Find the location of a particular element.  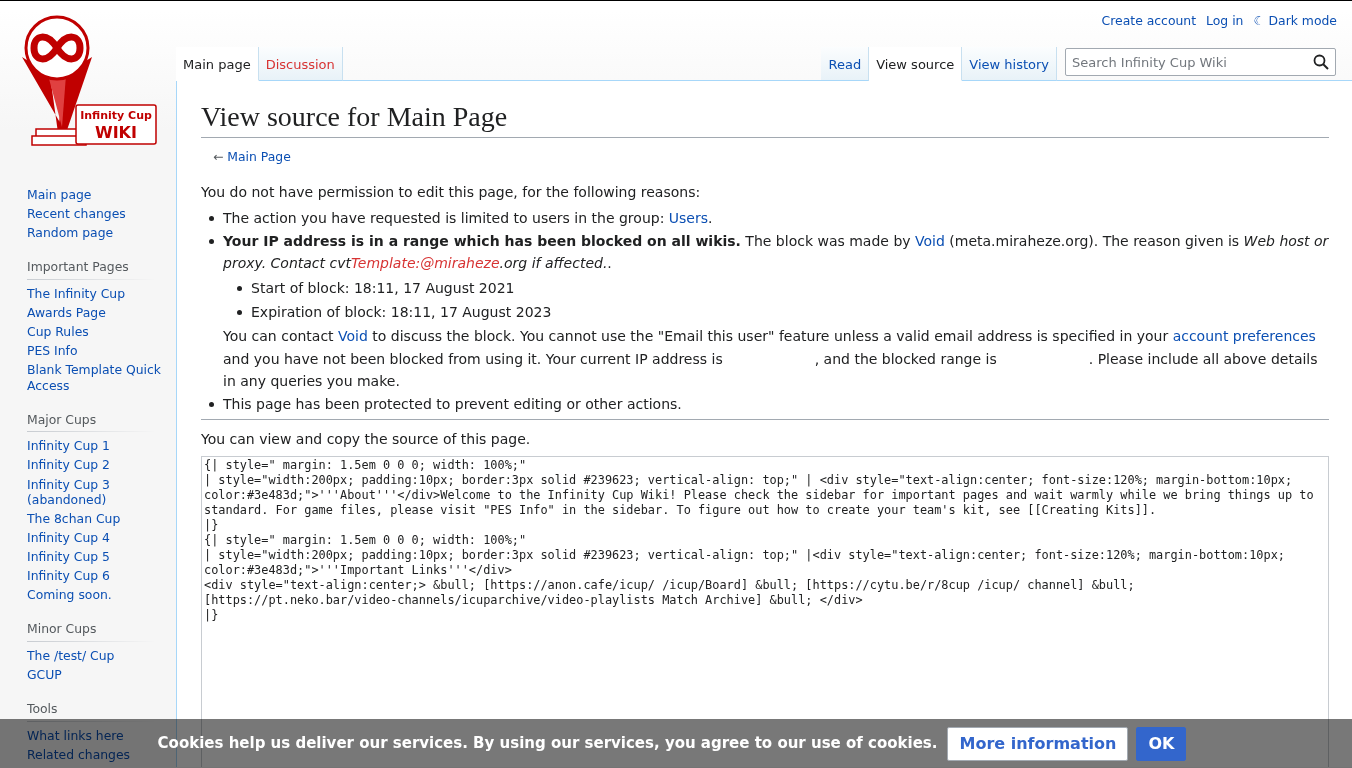

back-link: Main Page is located at coordinates (259, 157).